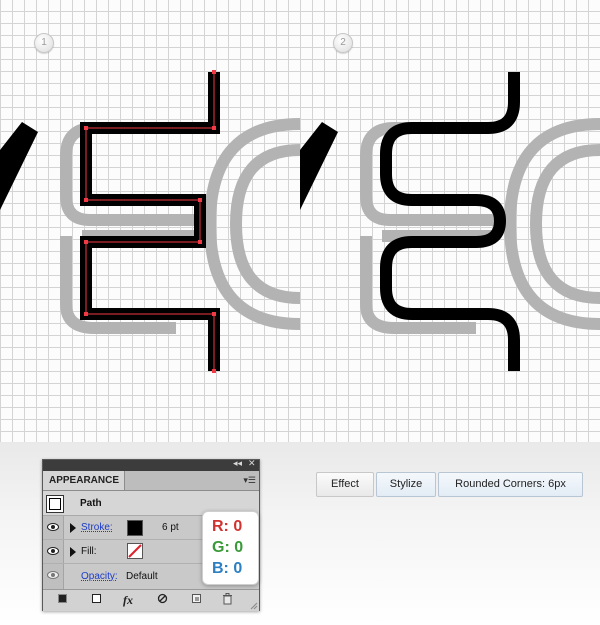 The image size is (600, 625). I want to click on close-icon: ✕, so click(252, 463).